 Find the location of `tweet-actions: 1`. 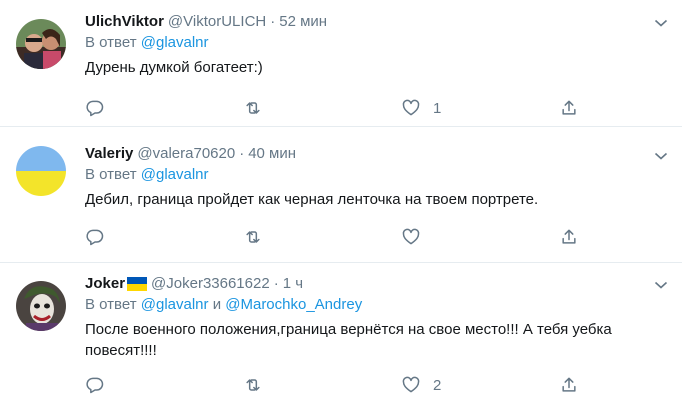

tweet-actions: 1 is located at coordinates (383, 110).